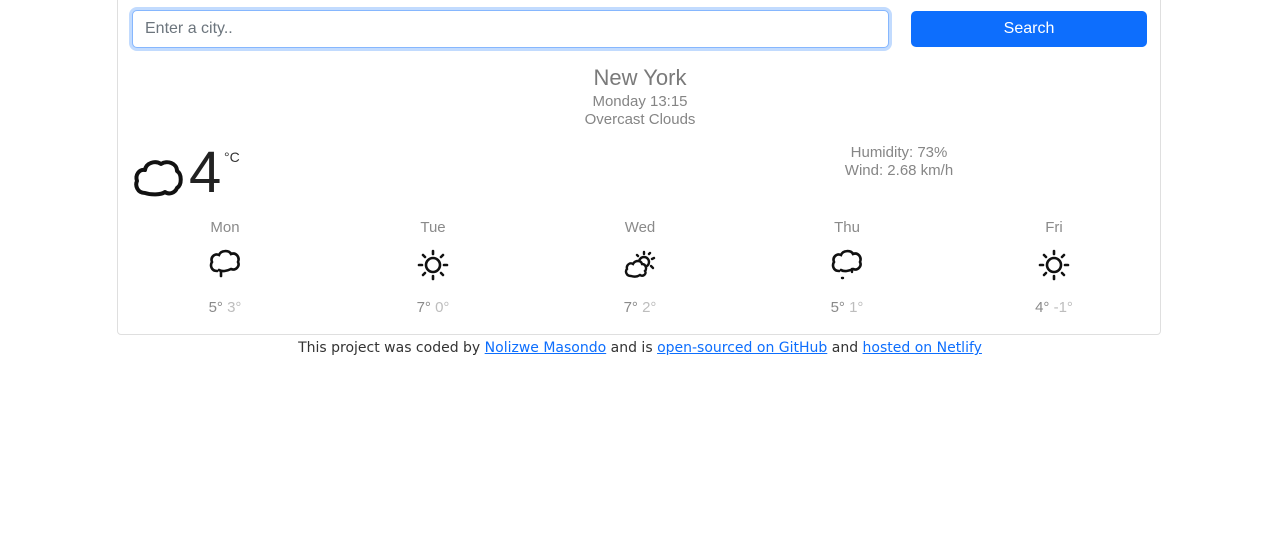 The height and width of the screenshot is (543, 1280). What do you see at coordinates (234, 307) in the screenshot?
I see `forecast-min-temp: 3°` at bounding box center [234, 307].